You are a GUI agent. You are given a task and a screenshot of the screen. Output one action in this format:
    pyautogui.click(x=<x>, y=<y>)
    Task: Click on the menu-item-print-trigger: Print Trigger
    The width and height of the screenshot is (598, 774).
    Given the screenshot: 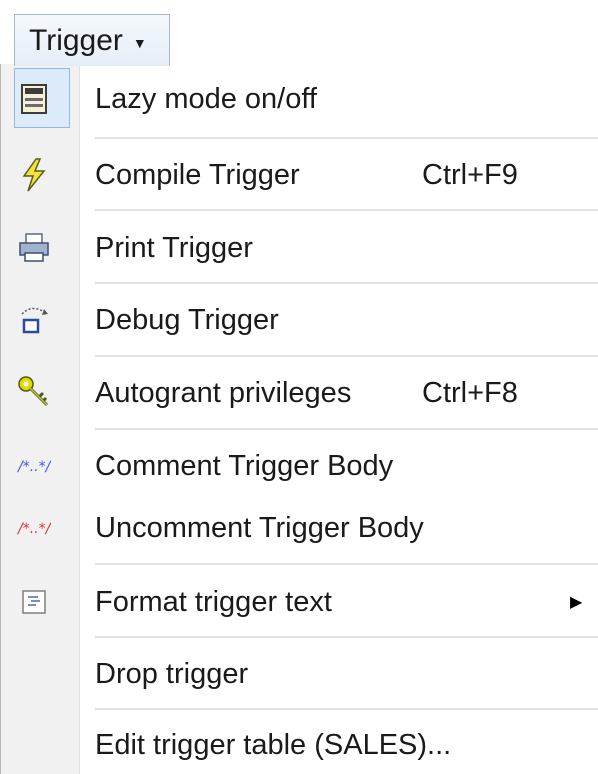 What is the action you would take?
    pyautogui.click(x=299, y=248)
    